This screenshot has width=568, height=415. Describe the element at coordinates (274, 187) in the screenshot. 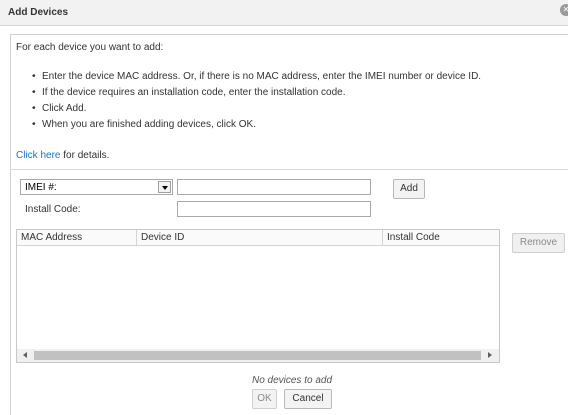

I see `device-id-input` at that location.